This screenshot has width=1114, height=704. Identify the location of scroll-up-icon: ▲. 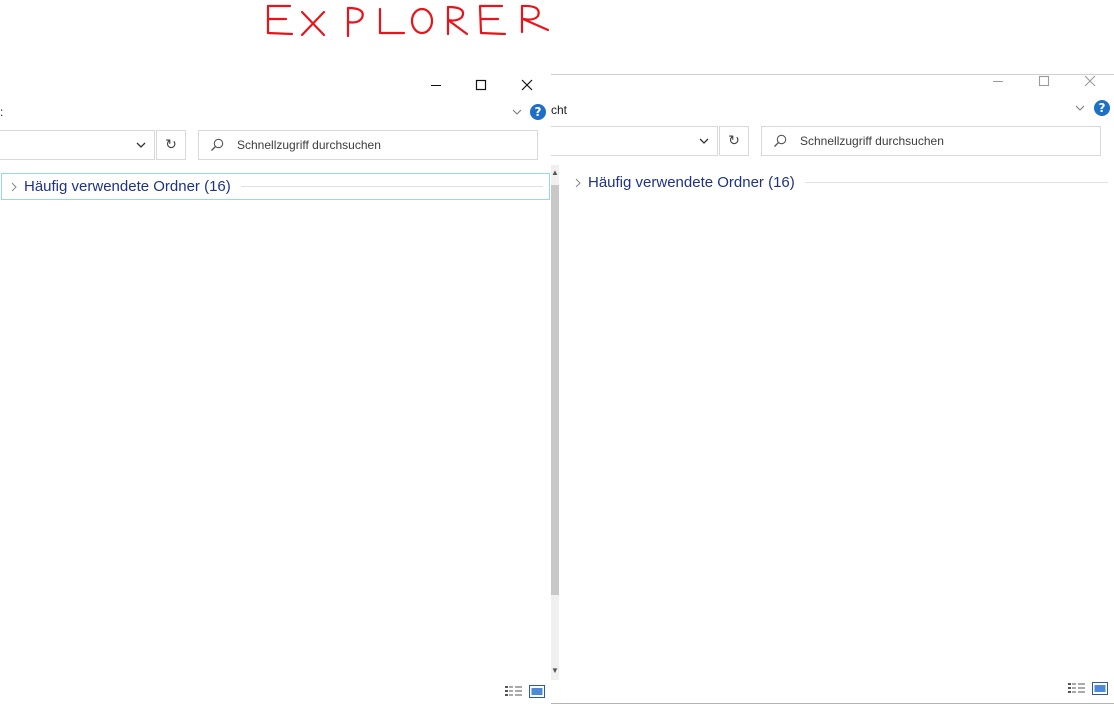
(555, 172).